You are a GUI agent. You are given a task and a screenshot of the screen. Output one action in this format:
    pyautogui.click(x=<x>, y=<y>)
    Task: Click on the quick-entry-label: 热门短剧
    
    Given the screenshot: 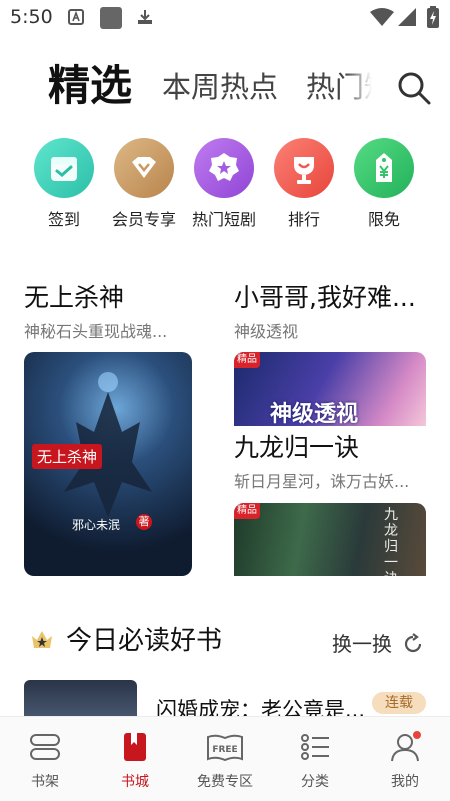 What is the action you would take?
    pyautogui.click(x=223, y=219)
    